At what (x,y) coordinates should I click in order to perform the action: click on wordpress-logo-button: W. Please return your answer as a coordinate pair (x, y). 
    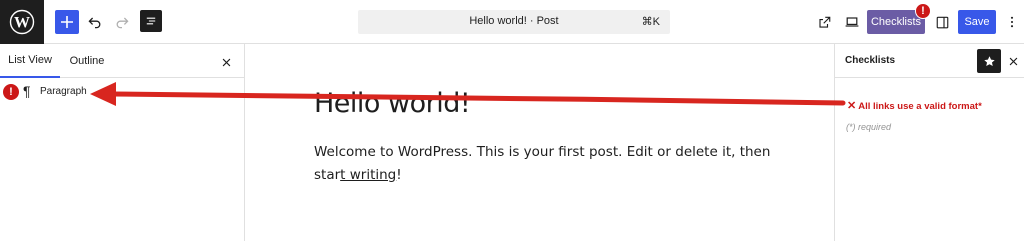
    Looking at the image, I should click on (22, 22).